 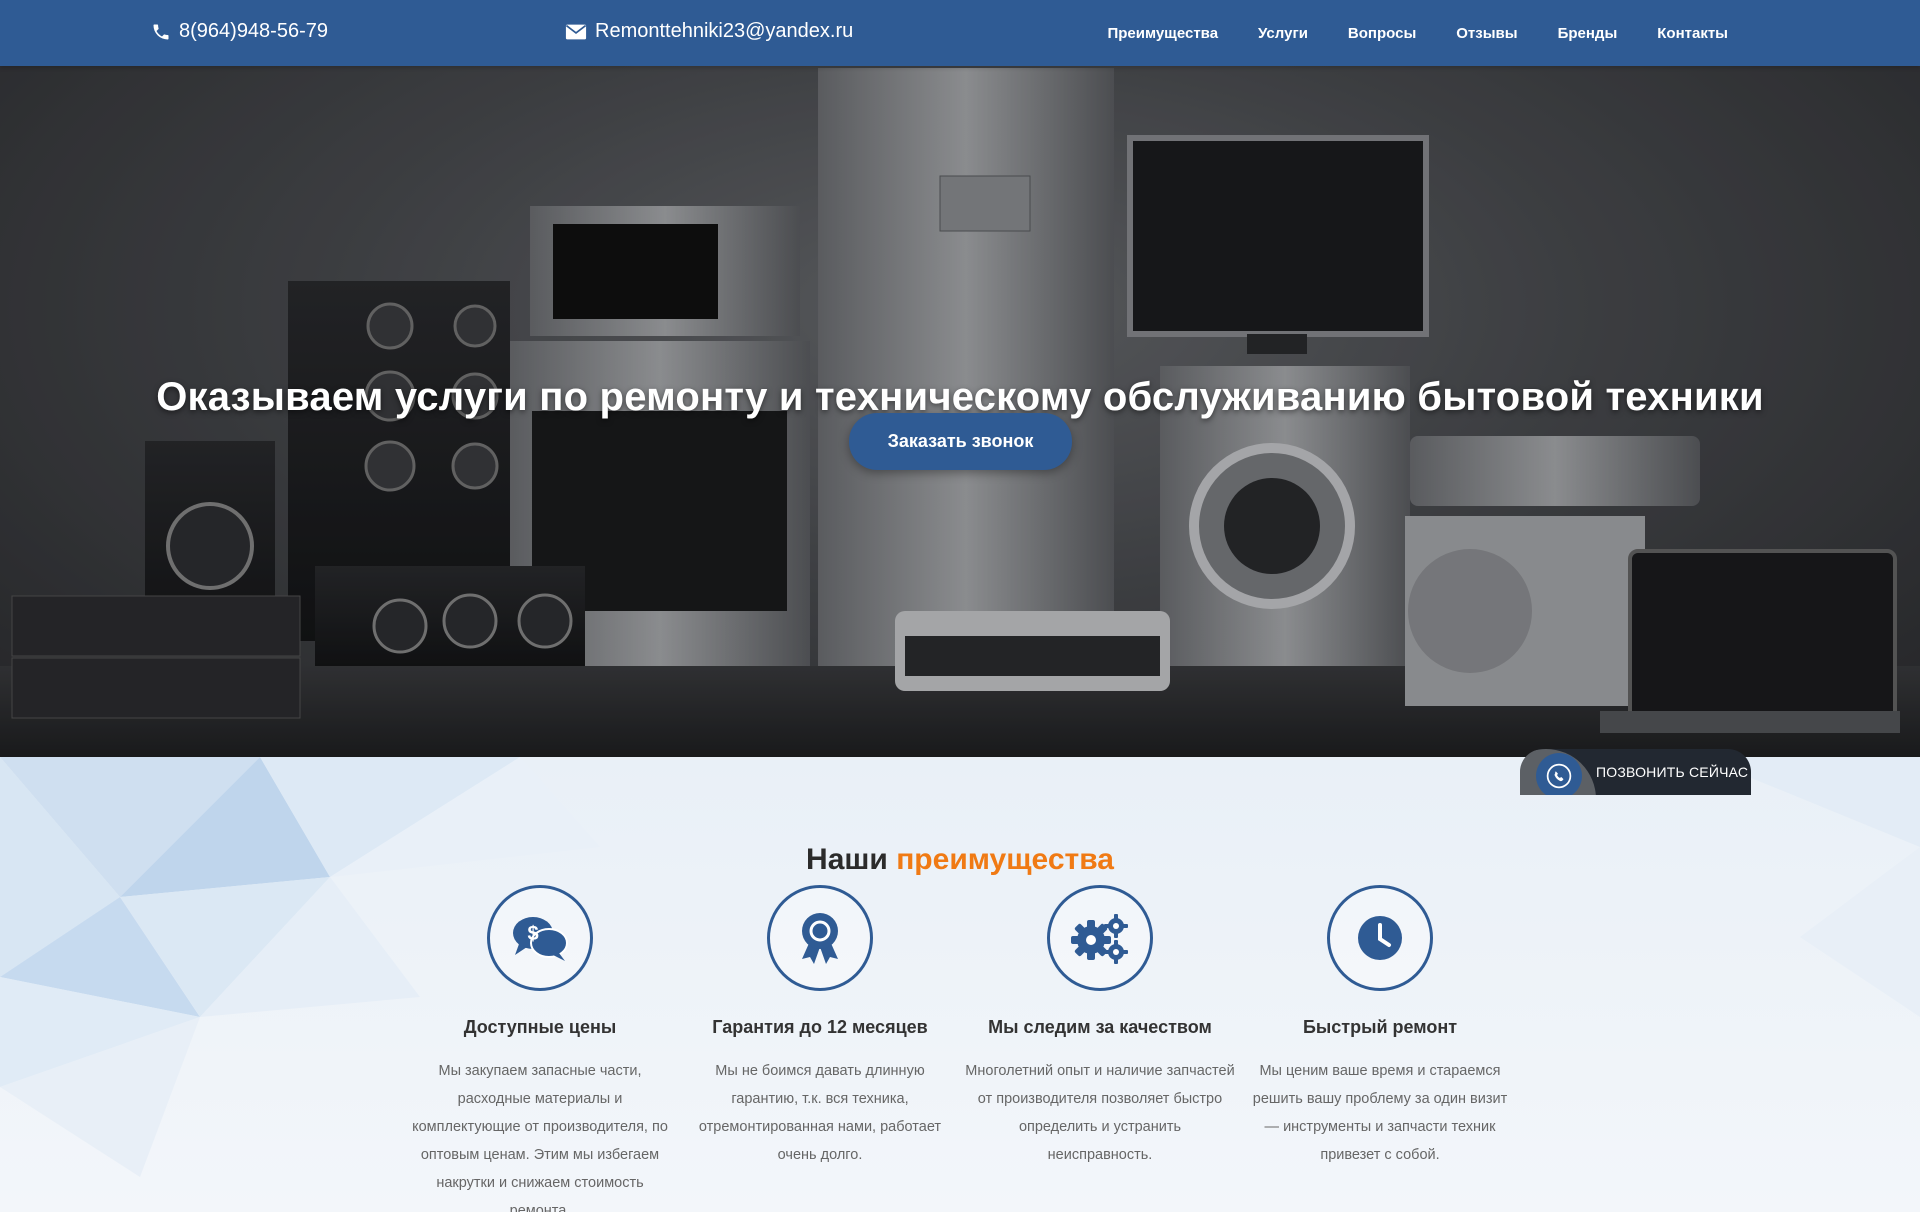 I want to click on email-link: Remonttehniki23@yandex.ru, so click(x=709, y=31).